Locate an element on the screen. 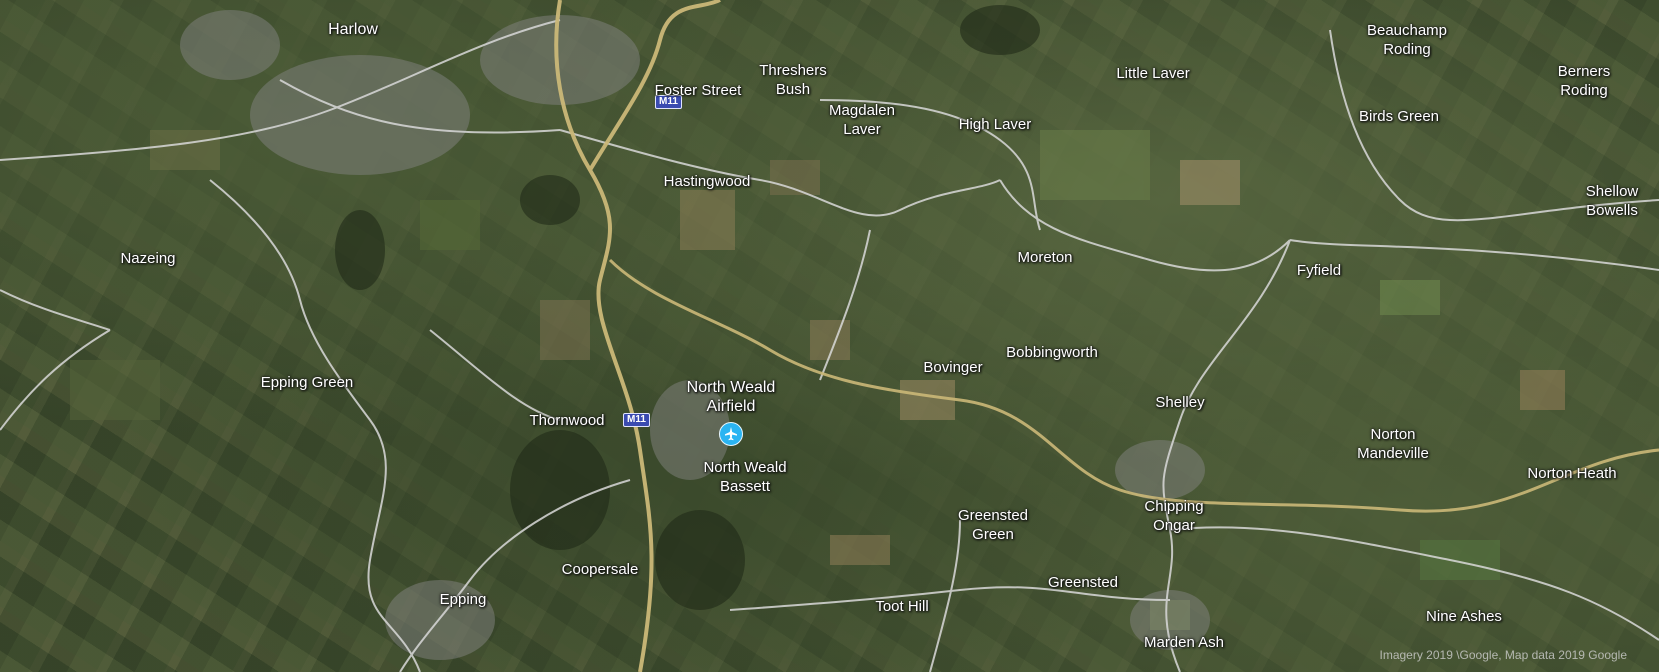 The width and height of the screenshot is (1659, 672). place-label-shelley: Shelley is located at coordinates (1179, 402).